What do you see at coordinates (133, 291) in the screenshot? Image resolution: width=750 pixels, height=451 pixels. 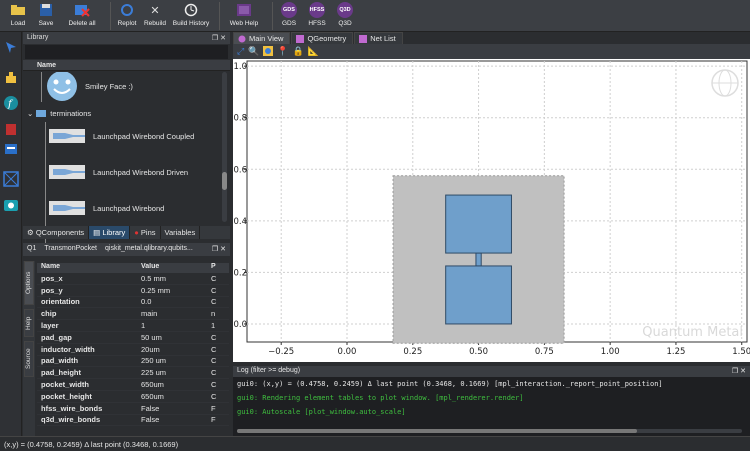 I see `table-row: pos_y 0.25 mm C` at bounding box center [133, 291].